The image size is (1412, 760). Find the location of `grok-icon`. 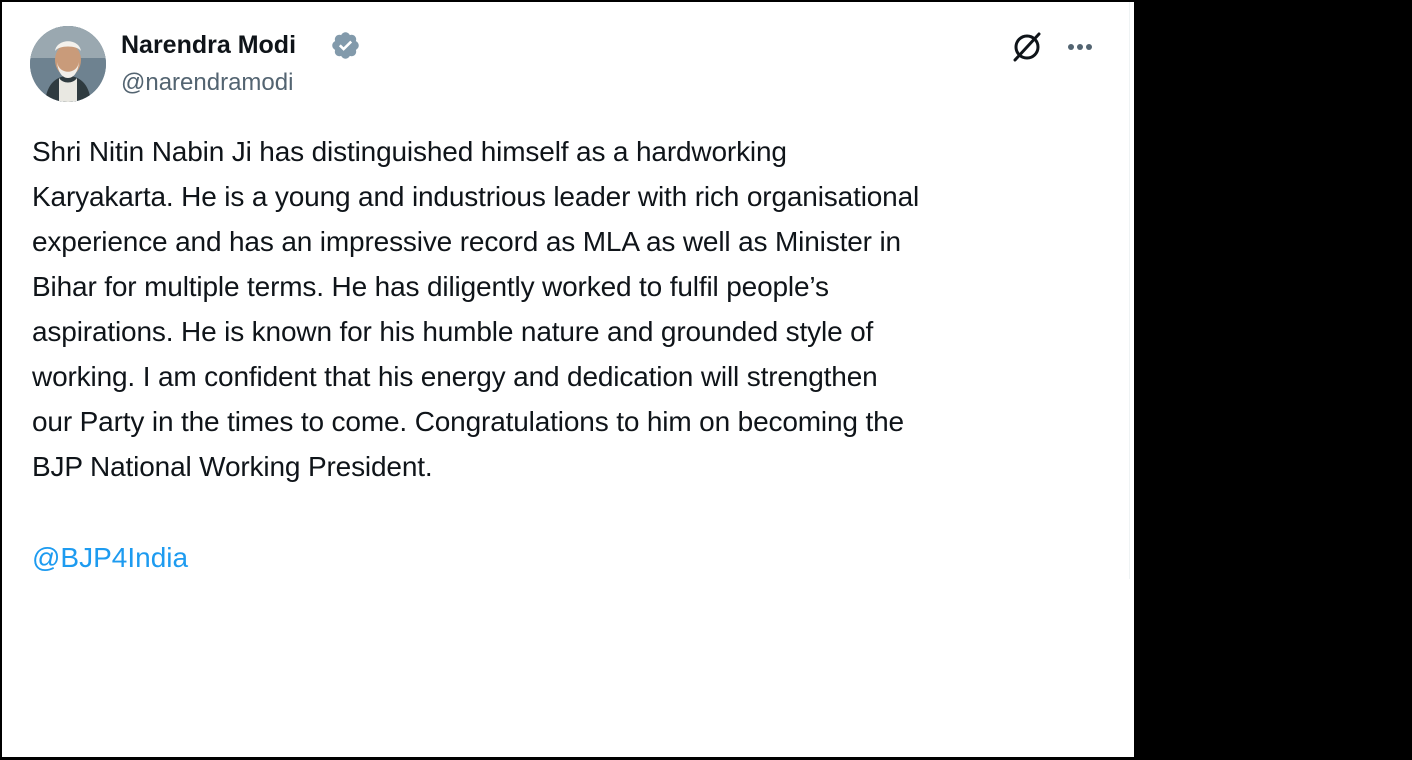

grok-icon is located at coordinates (1027, 47).